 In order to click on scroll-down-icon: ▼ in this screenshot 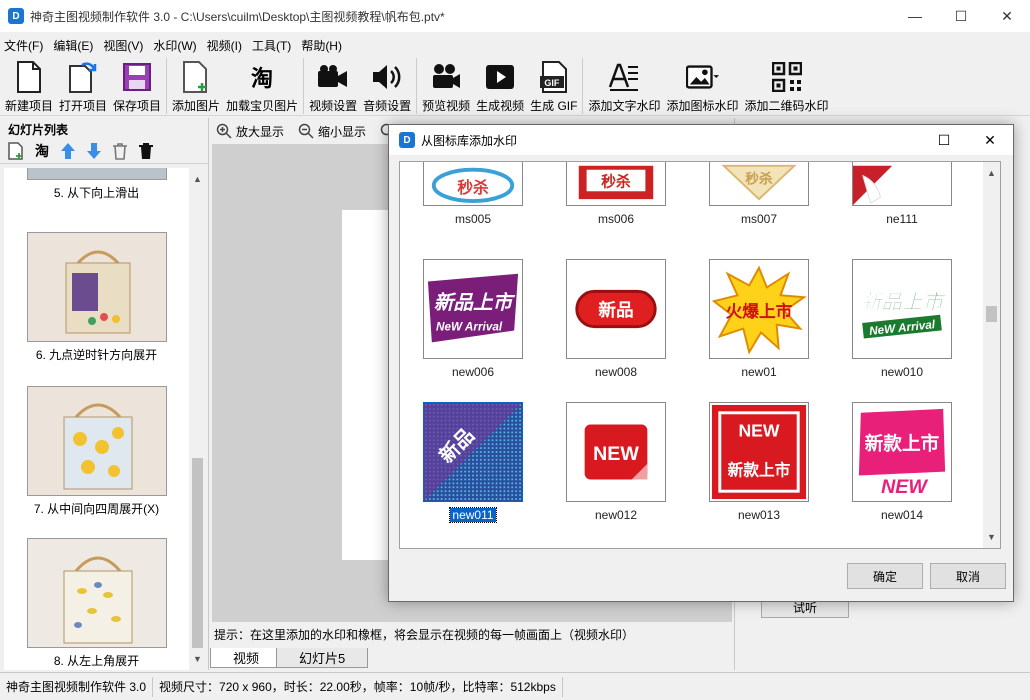, I will do `click(197, 659)`.